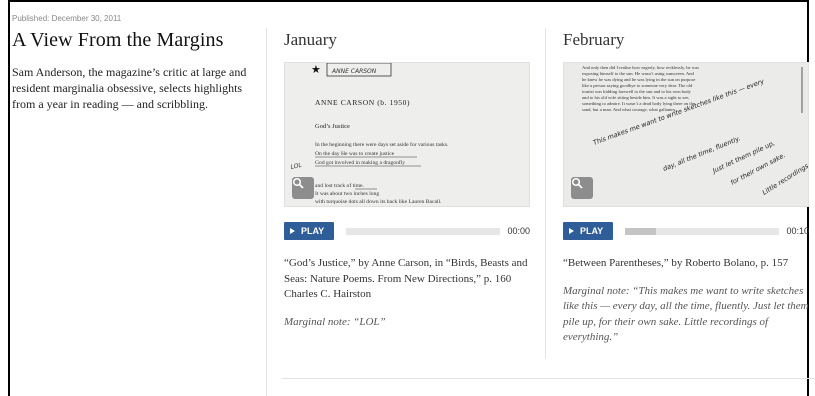 Image resolution: width=815 pixels, height=396 pixels. I want to click on entry-month: January, so click(310, 39).